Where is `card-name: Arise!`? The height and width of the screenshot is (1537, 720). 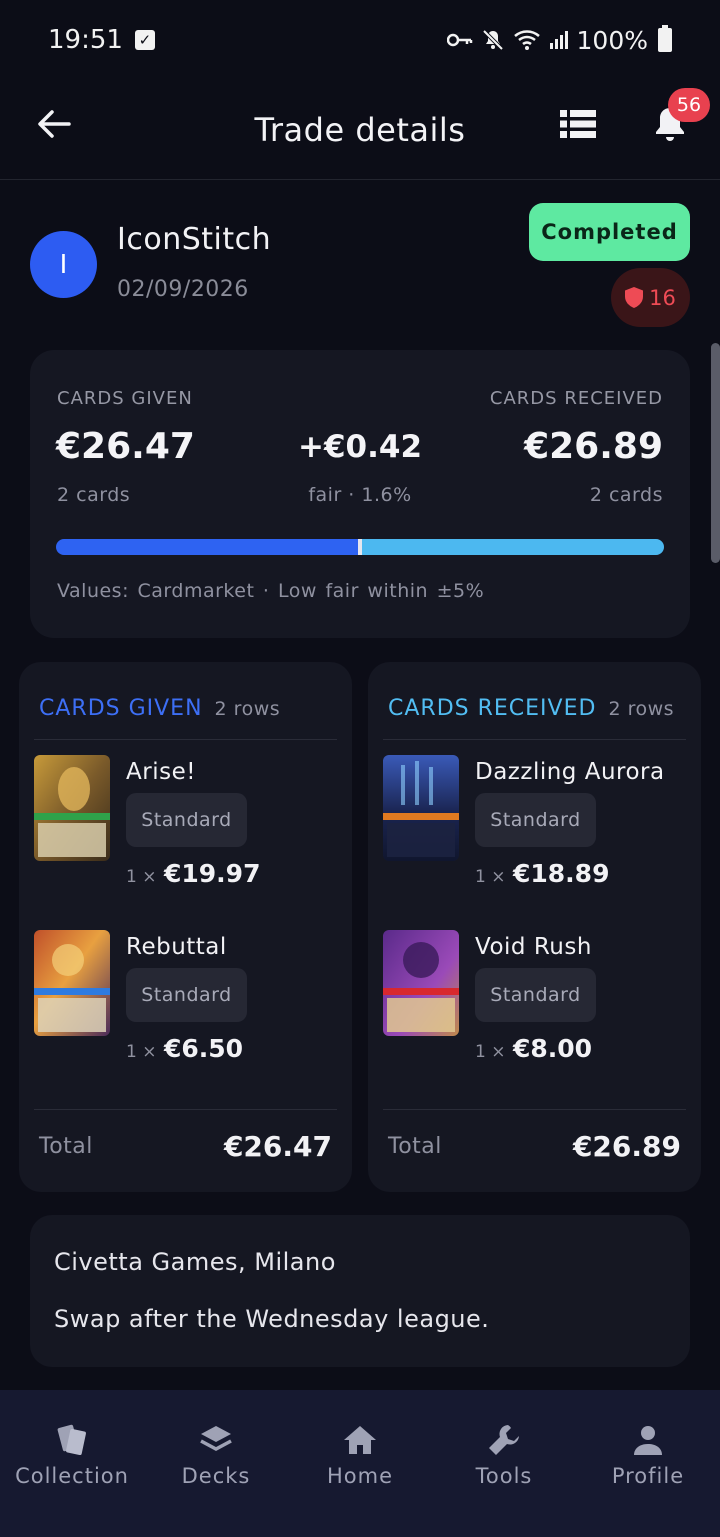
card-name: Arise! is located at coordinates (161, 772).